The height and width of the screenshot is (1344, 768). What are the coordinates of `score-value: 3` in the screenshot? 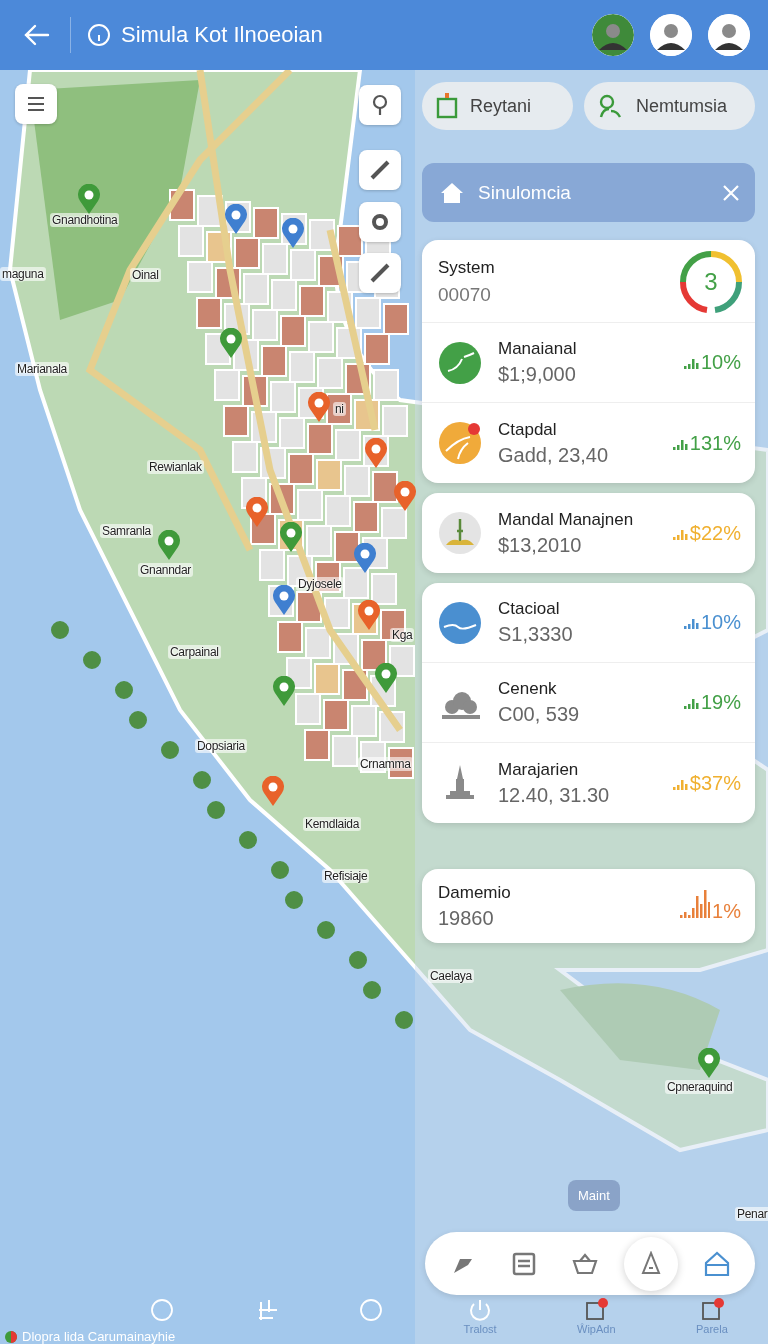 It's located at (711, 282).